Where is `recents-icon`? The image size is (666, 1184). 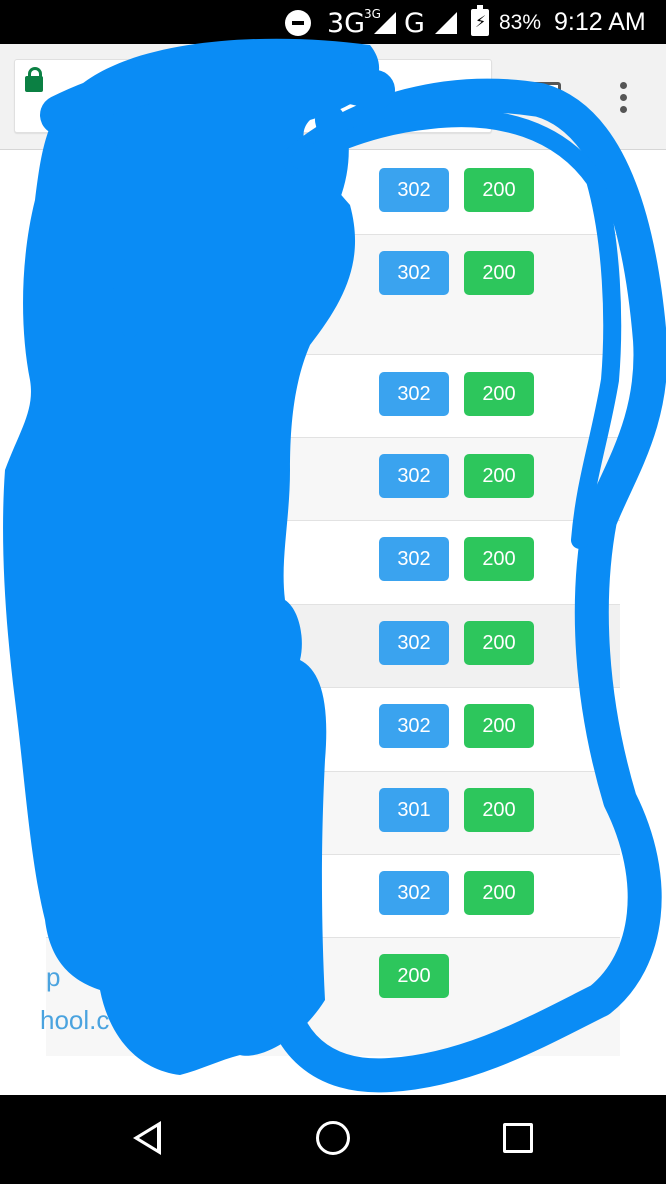 recents-icon is located at coordinates (518, 1138).